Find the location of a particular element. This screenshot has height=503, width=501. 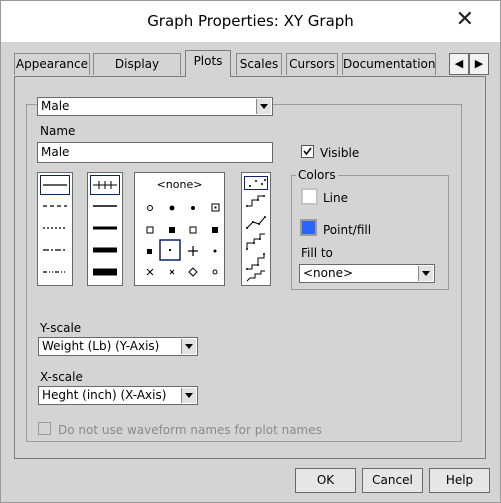

y-scale-select: Weight (Lb) (Y-Axis) is located at coordinates (118, 346).